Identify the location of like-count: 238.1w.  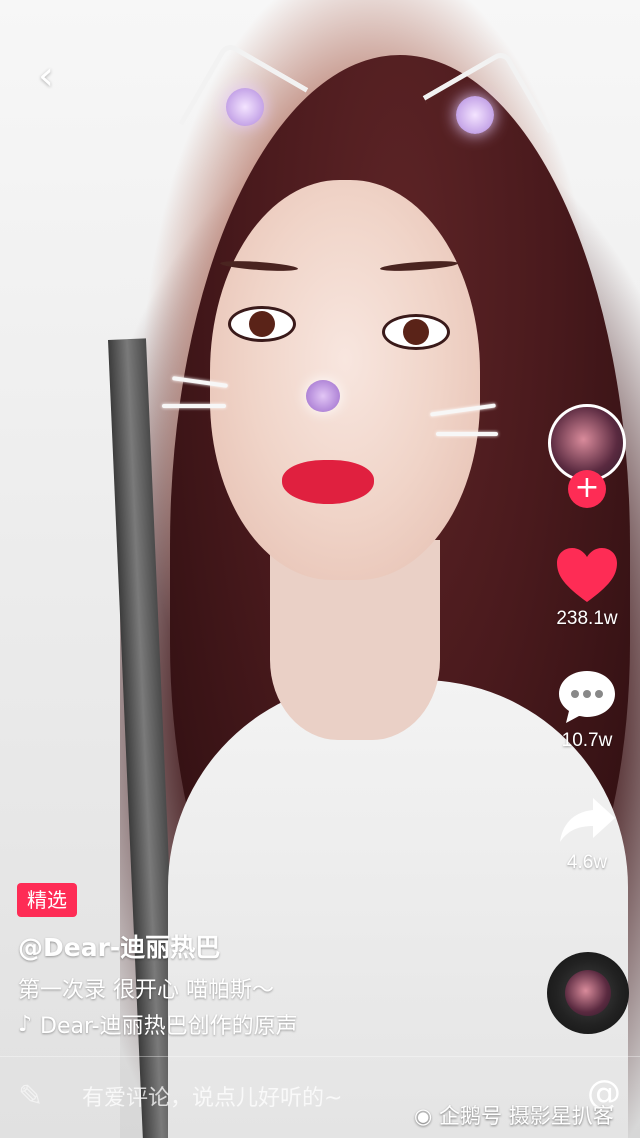
(587, 618).